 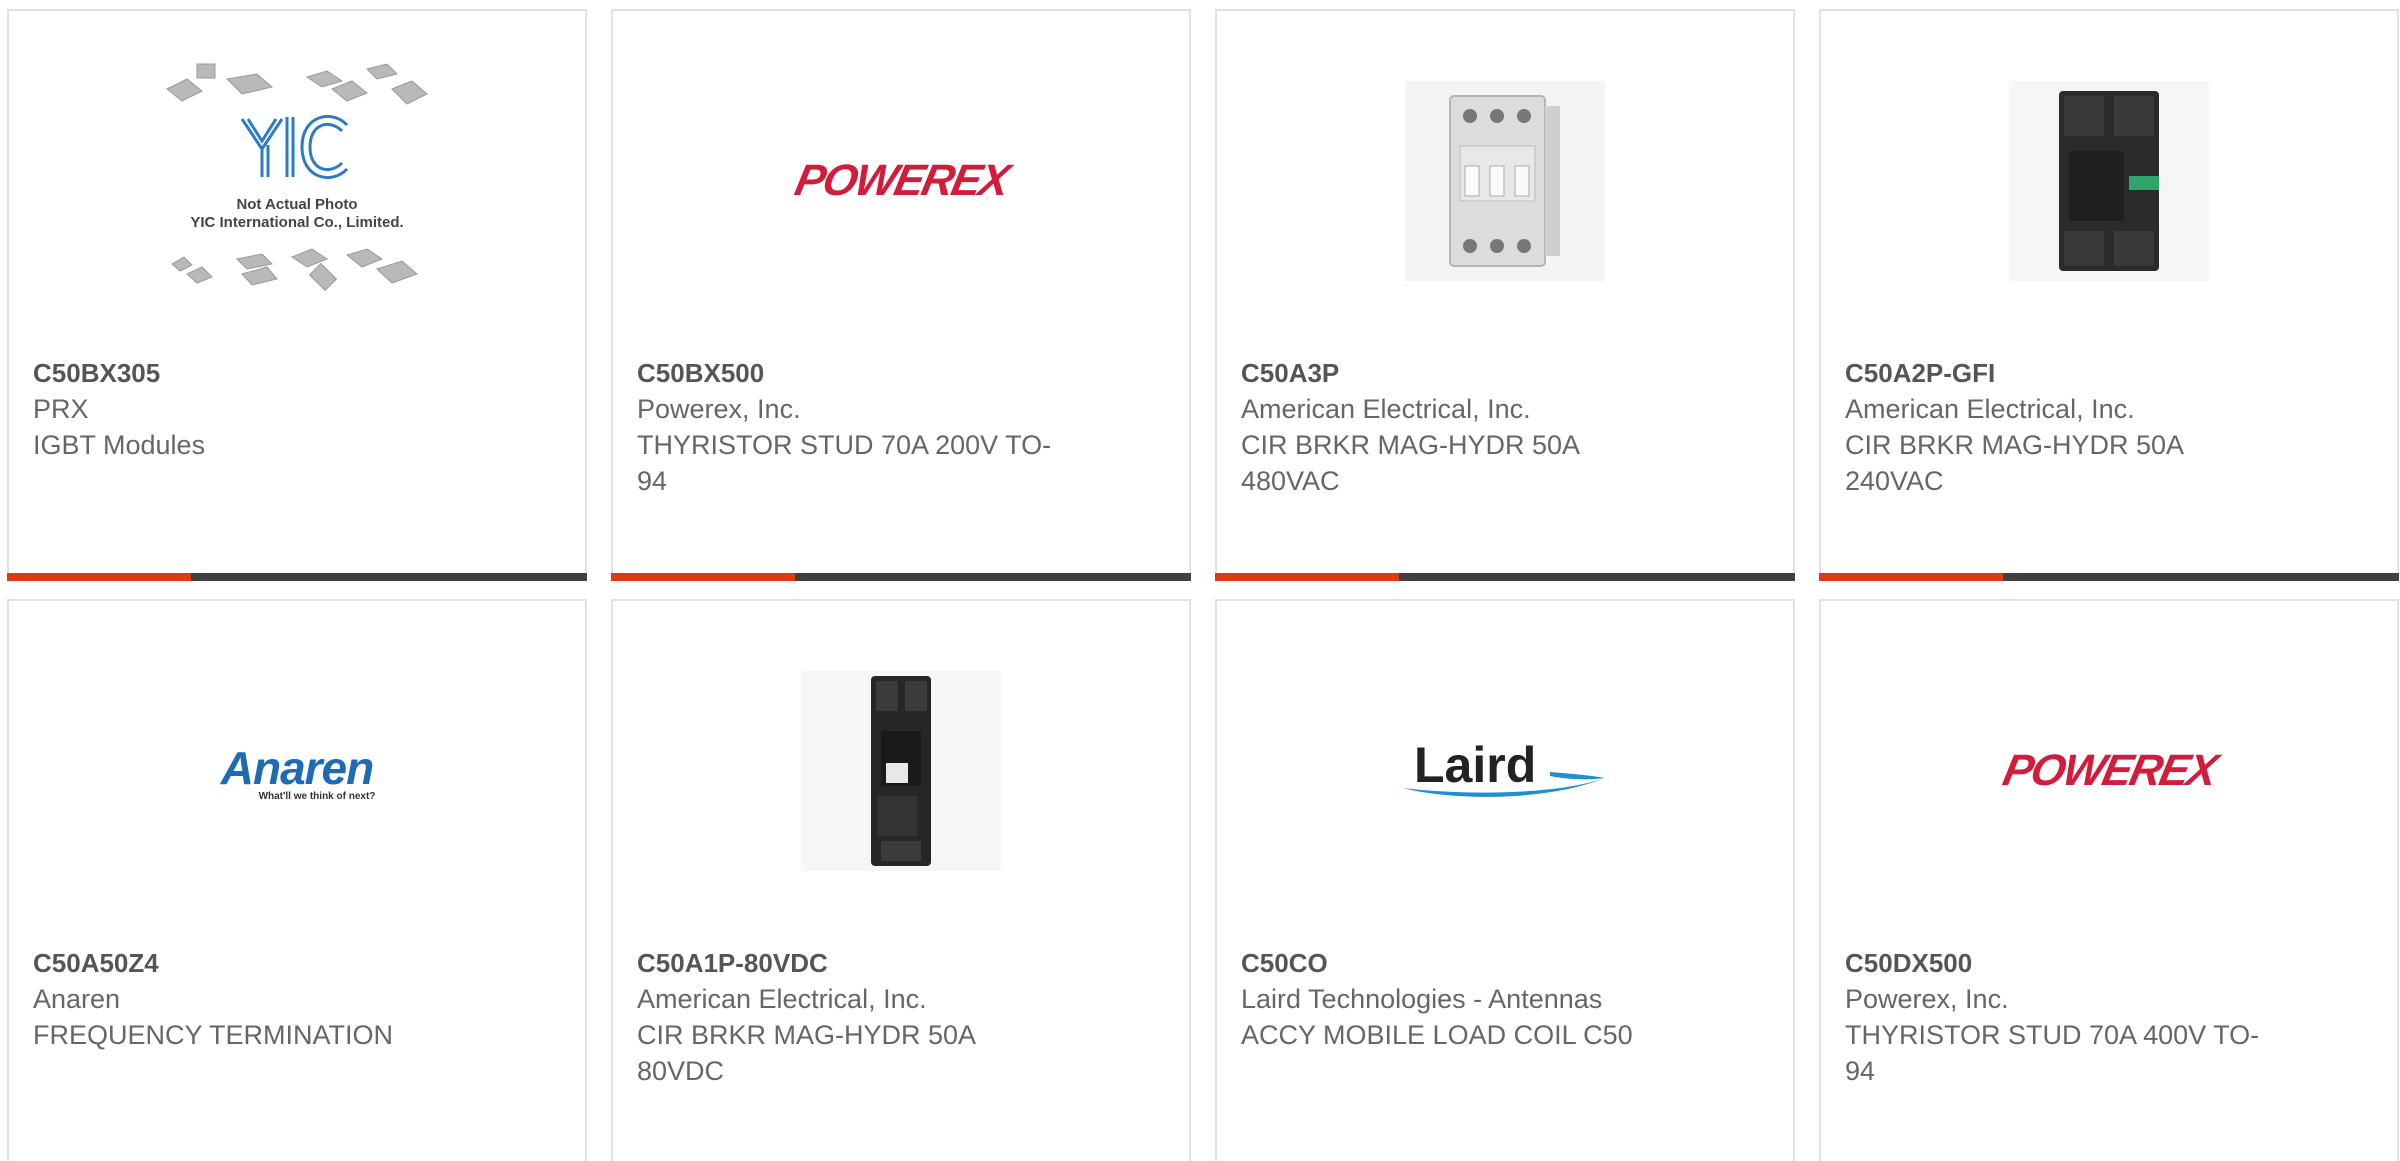 I want to click on part-number-link: C50A3P, so click(x=1501, y=373).